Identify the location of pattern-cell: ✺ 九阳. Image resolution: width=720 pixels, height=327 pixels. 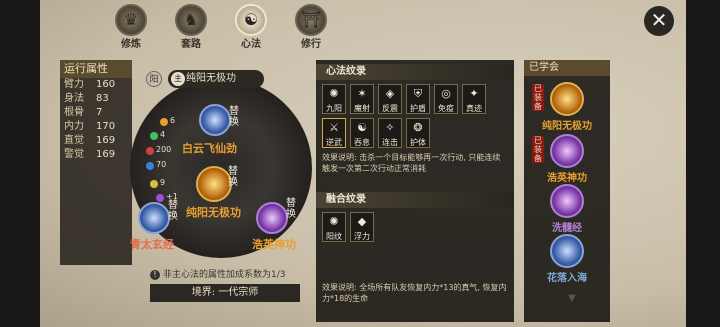
(334, 99).